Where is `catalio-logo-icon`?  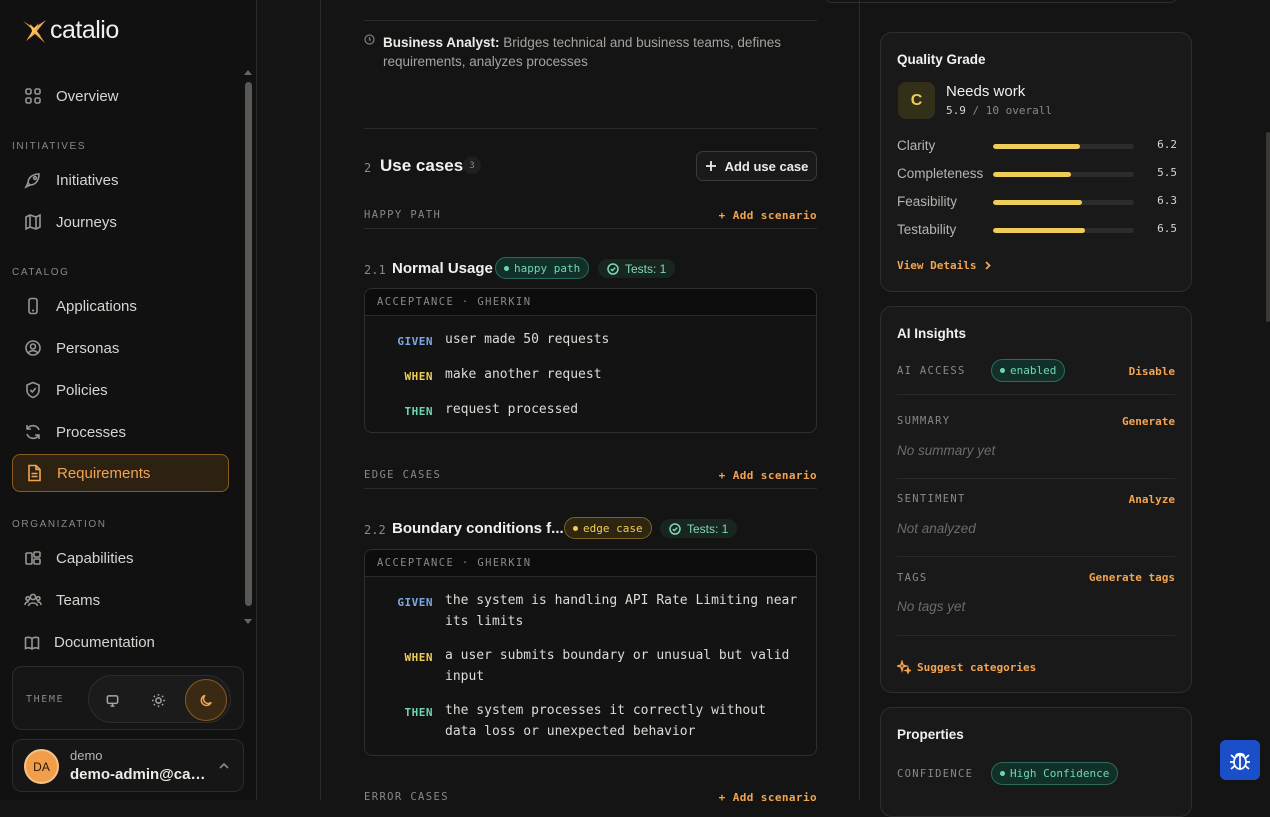 catalio-logo-icon is located at coordinates (34, 31).